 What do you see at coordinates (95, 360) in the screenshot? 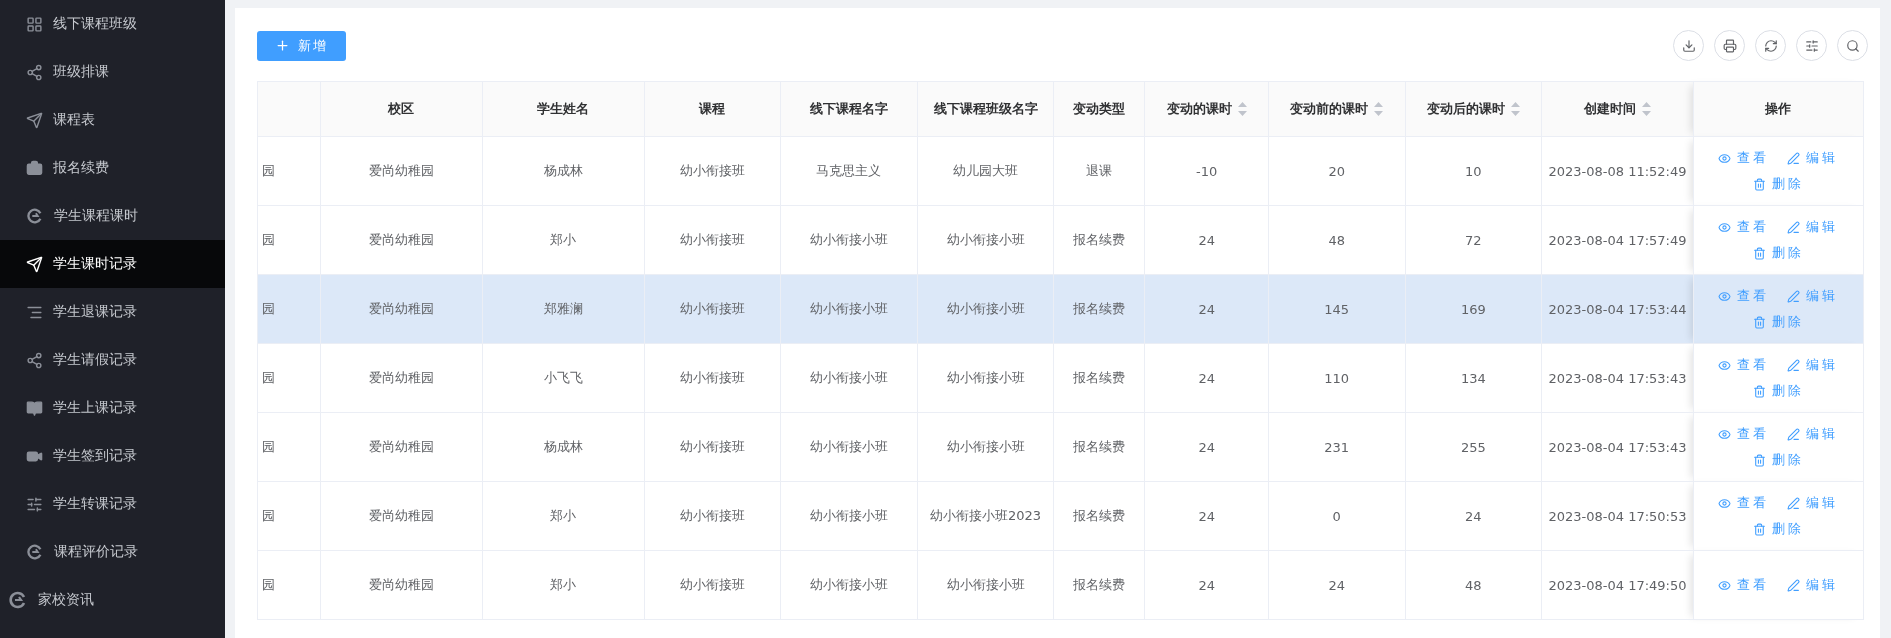
I see `sidebar-item-label: 学生请假记录` at bounding box center [95, 360].